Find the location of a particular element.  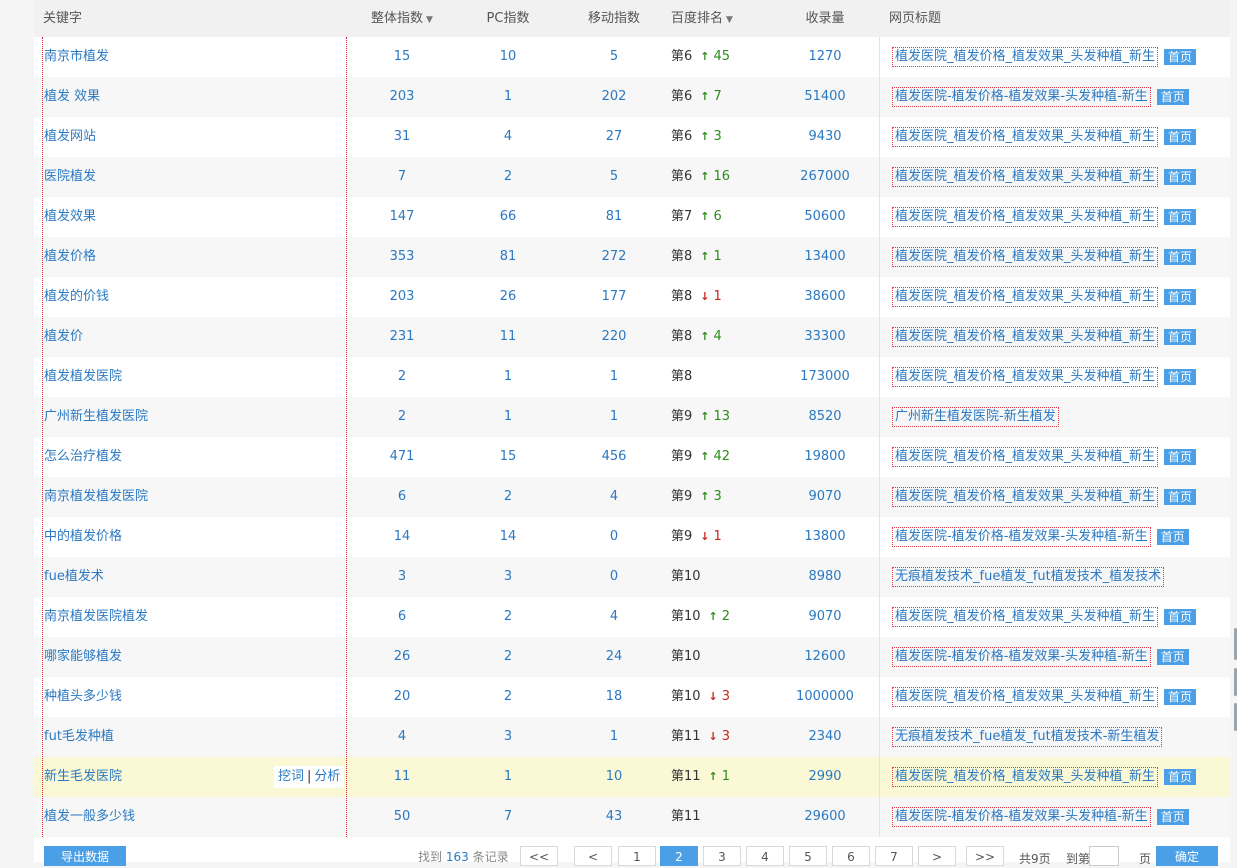

mobile-index-value: 27 is located at coordinates (614, 137).